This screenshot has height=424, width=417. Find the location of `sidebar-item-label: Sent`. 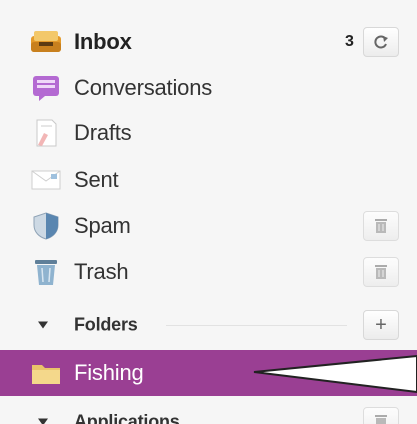

sidebar-item-label: Sent is located at coordinates (96, 179).